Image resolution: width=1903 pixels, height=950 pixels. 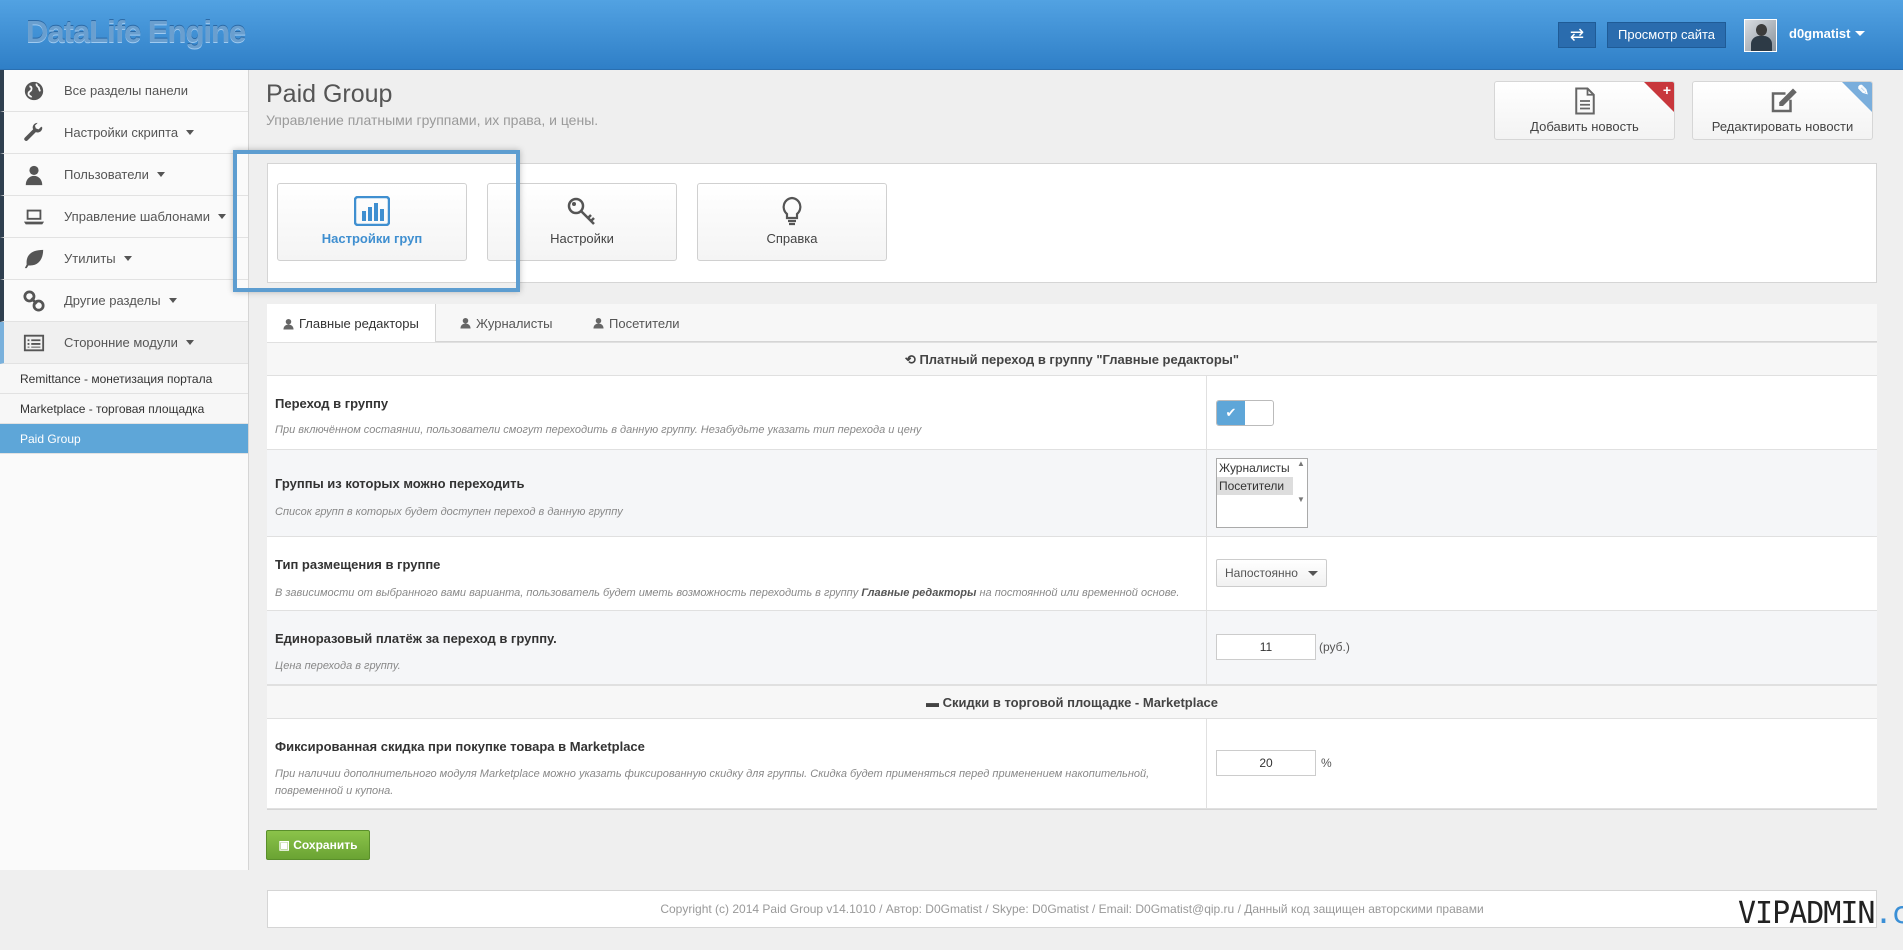 What do you see at coordinates (1584, 101) in the screenshot?
I see `document-icon` at bounding box center [1584, 101].